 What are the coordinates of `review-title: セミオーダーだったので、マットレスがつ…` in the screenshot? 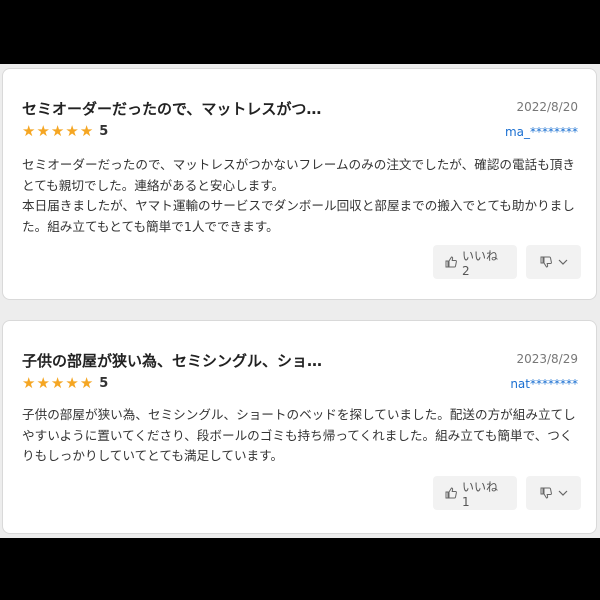 It's located at (171, 108).